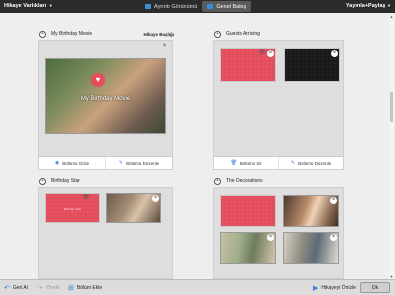 This screenshot has height=295, width=395. I want to click on chapter-photo: ♥ My Birthday Movie, so click(105, 96).